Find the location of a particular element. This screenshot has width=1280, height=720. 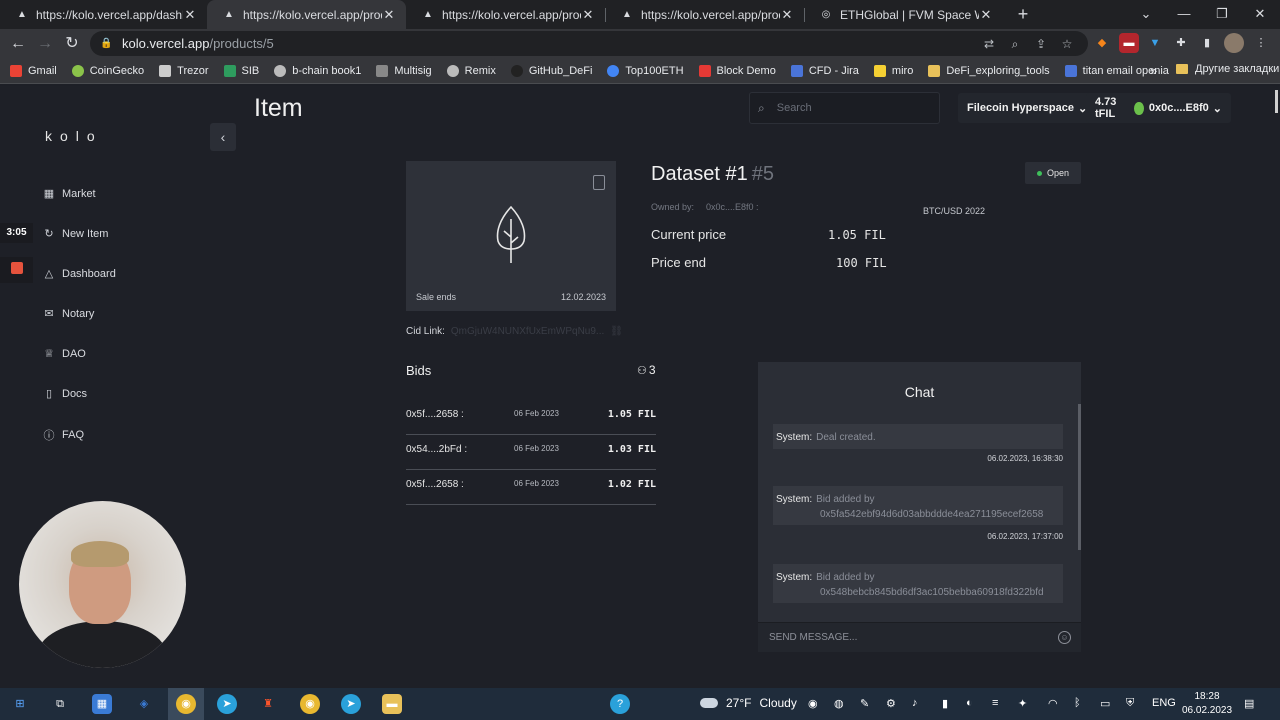

brave-icon: ♜ is located at coordinates (268, 704).